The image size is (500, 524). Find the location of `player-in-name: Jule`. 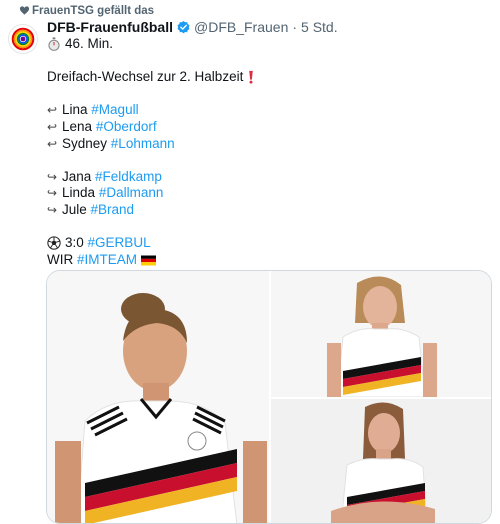

player-in-name: Jule is located at coordinates (74, 209).